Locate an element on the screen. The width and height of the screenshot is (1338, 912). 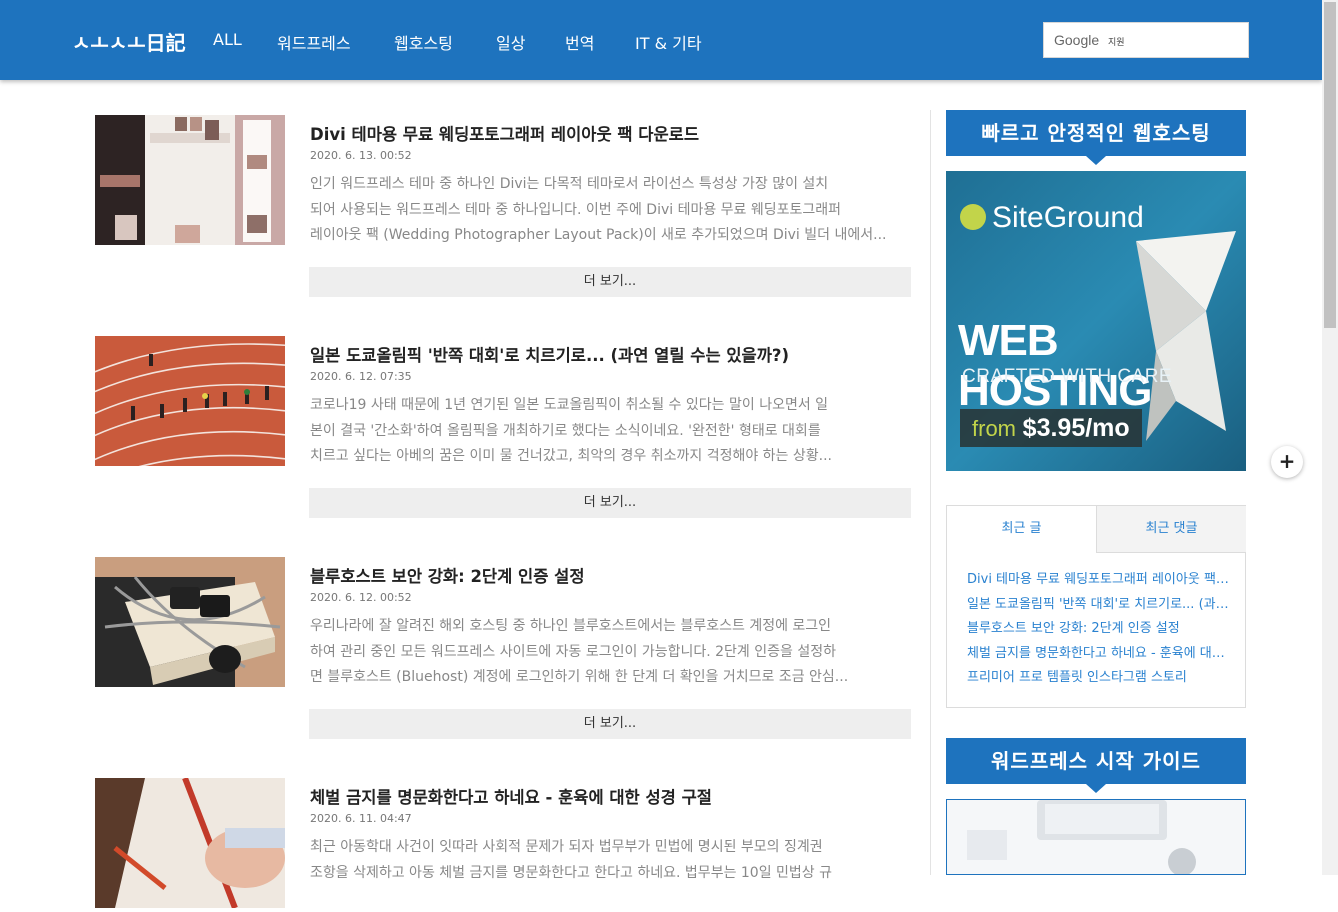
ad-price-from: from is located at coordinates (994, 428).